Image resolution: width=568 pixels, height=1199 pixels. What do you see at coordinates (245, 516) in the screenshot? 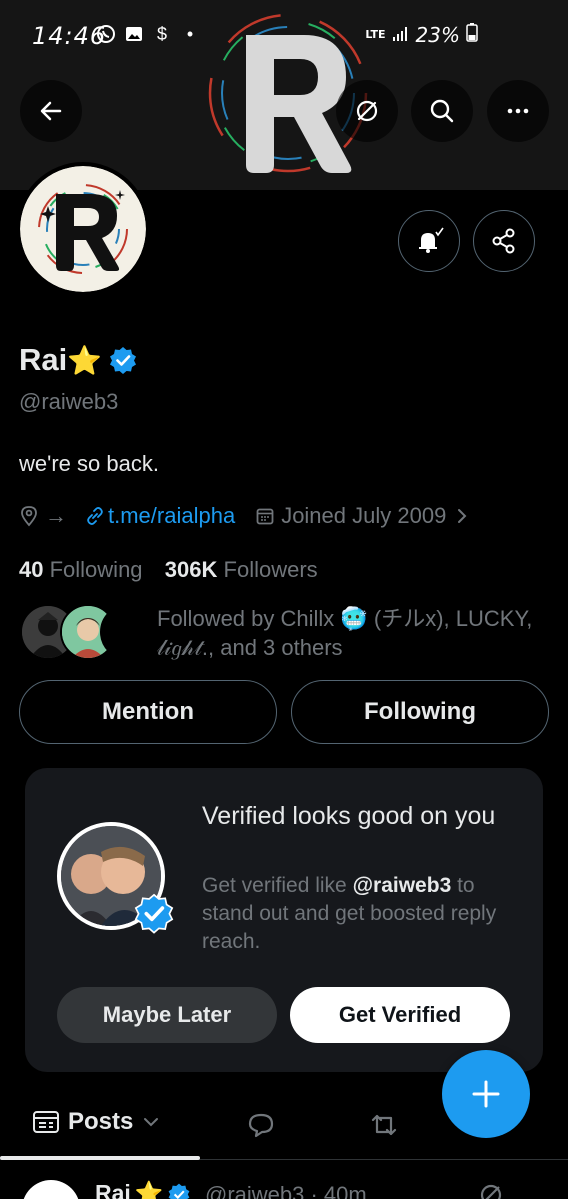
I see `profile-meta: → t.me/raialpha Joined July 2009` at bounding box center [245, 516].